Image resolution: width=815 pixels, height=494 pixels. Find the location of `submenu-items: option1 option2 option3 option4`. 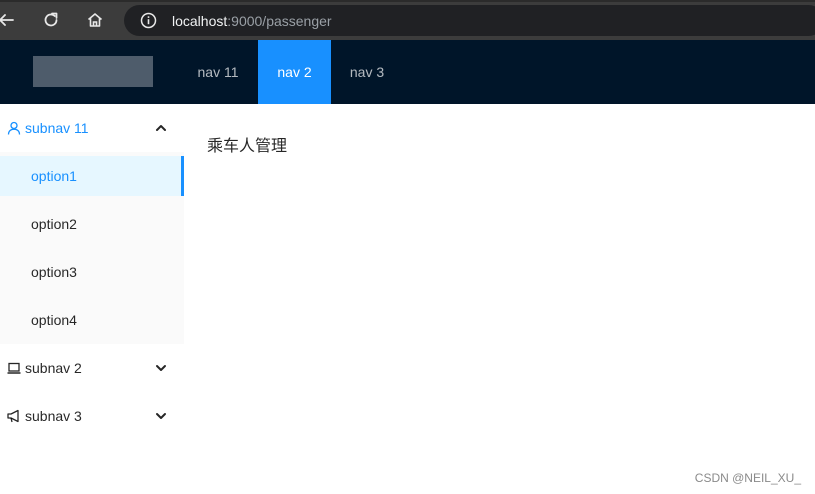

submenu-items: option1 option2 option3 option4 is located at coordinates (92, 248).